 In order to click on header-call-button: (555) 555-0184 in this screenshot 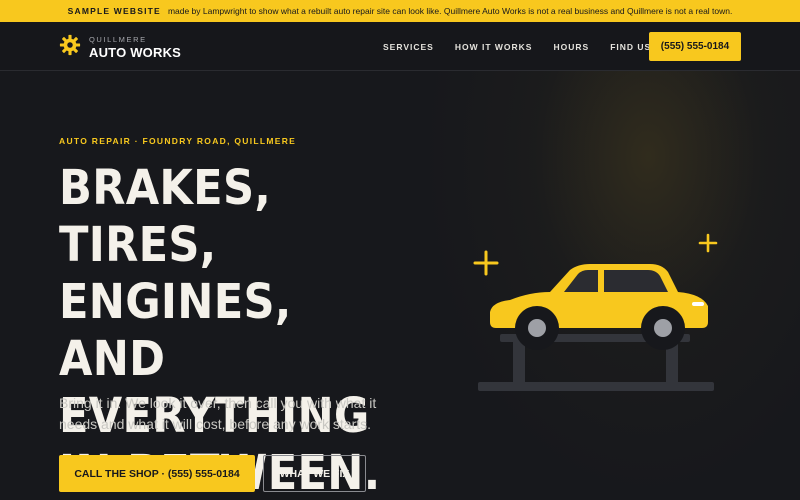, I will do `click(695, 46)`.